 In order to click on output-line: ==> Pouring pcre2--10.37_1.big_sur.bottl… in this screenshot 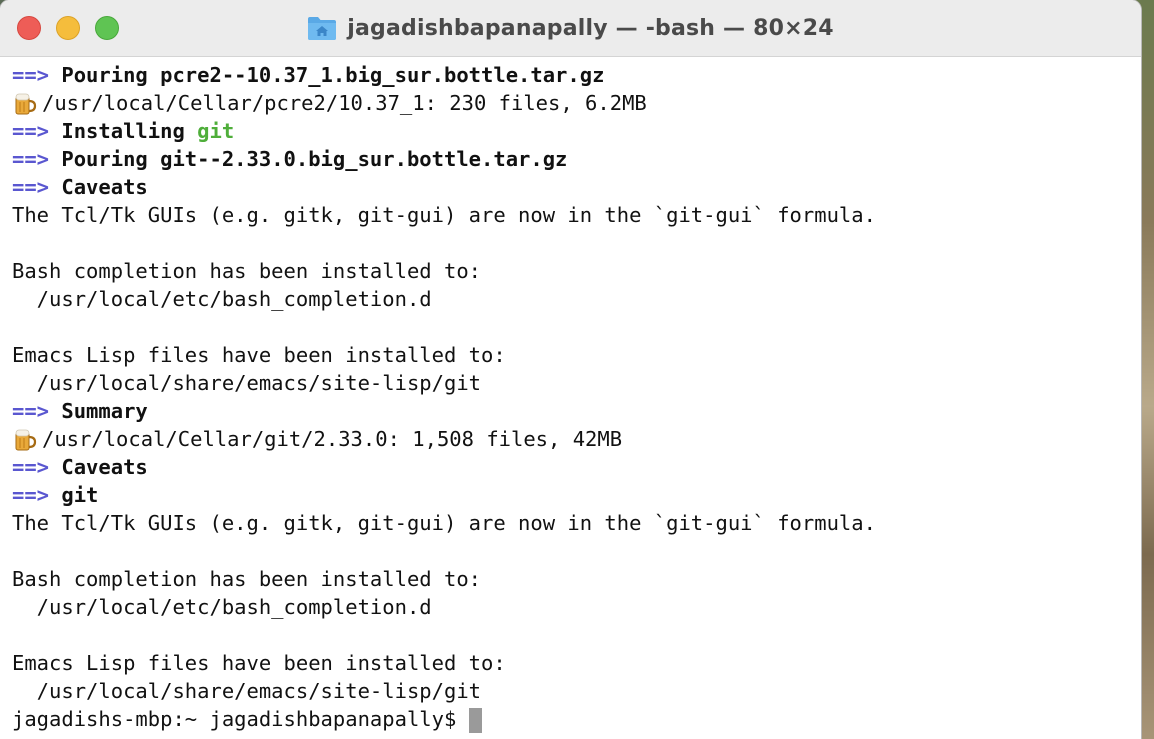, I will do `click(576, 75)`.